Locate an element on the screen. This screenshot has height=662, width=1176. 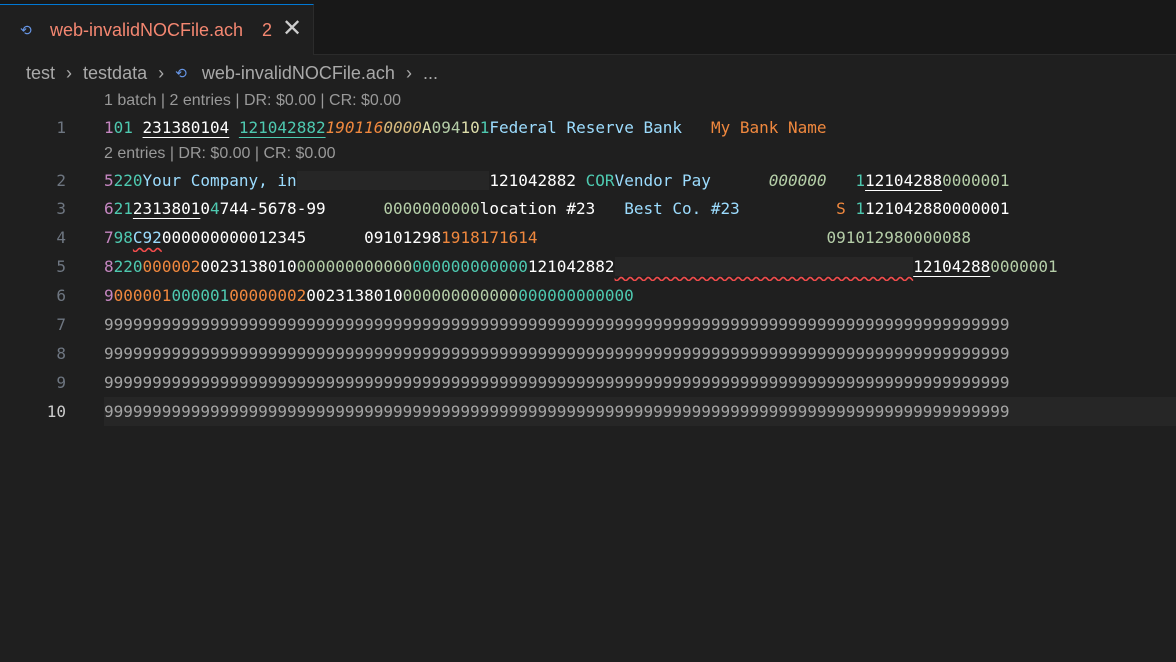
token: A is located at coordinates (426, 127).